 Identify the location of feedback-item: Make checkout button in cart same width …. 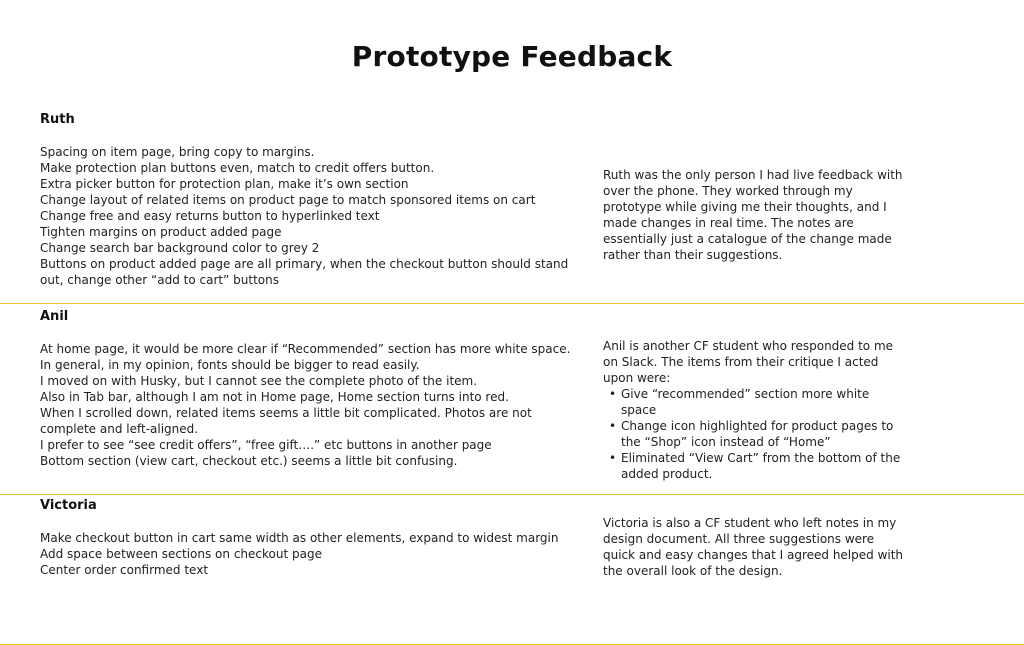
(299, 538).